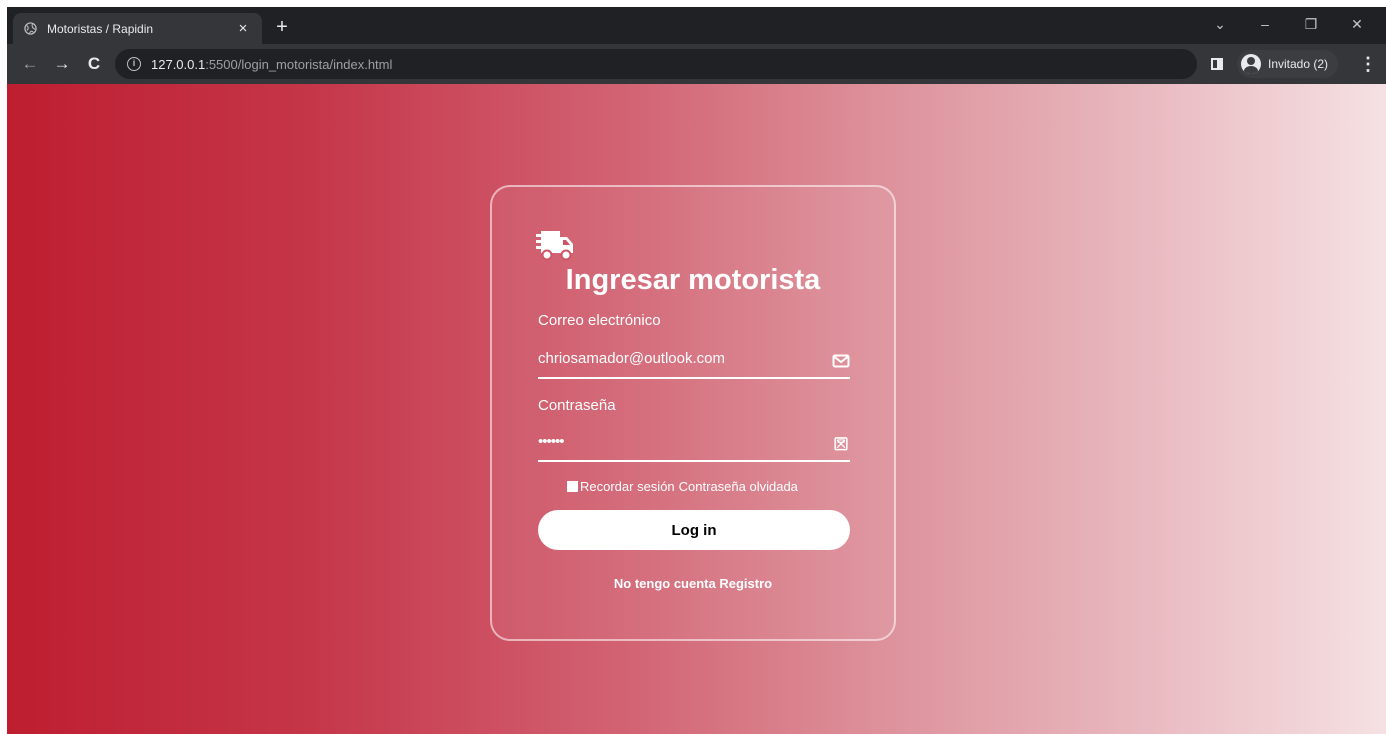  I want to click on browser-tab: Motoristas / Rapidin ×, so click(137, 28).